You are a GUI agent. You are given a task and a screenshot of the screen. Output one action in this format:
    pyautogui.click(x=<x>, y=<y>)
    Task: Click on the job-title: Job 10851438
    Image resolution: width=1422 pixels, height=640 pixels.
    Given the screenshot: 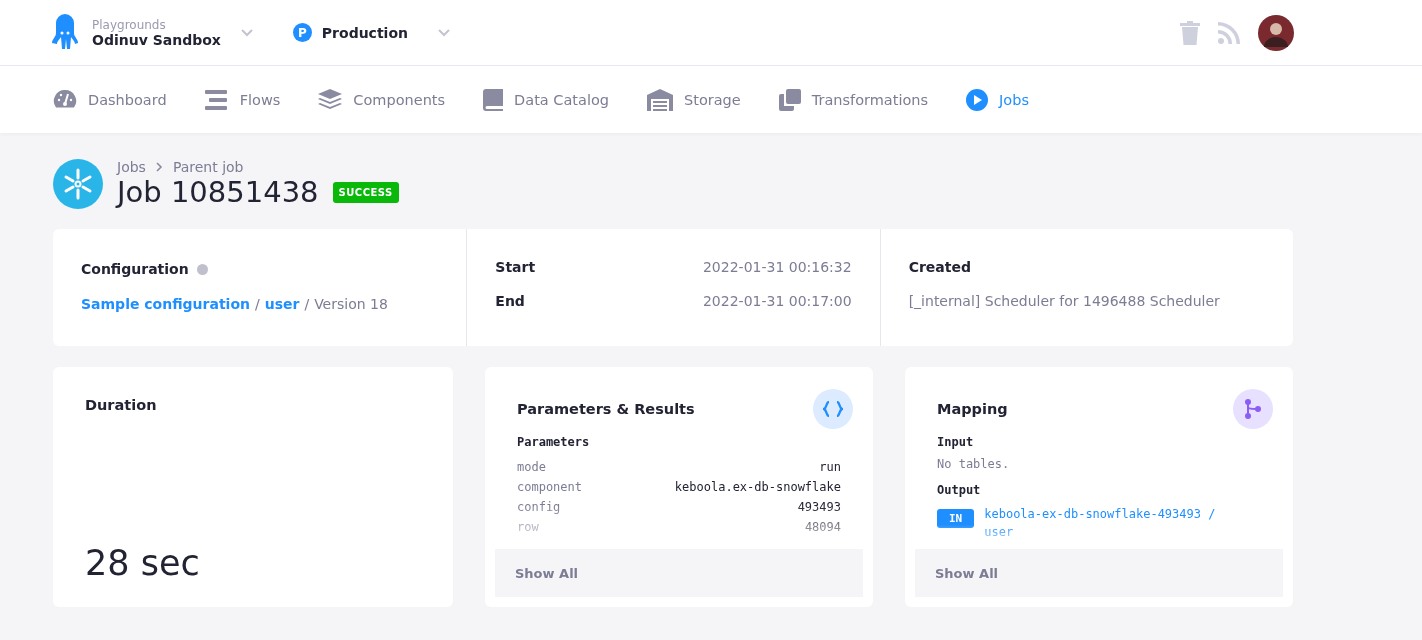 What is the action you would take?
    pyautogui.click(x=218, y=192)
    